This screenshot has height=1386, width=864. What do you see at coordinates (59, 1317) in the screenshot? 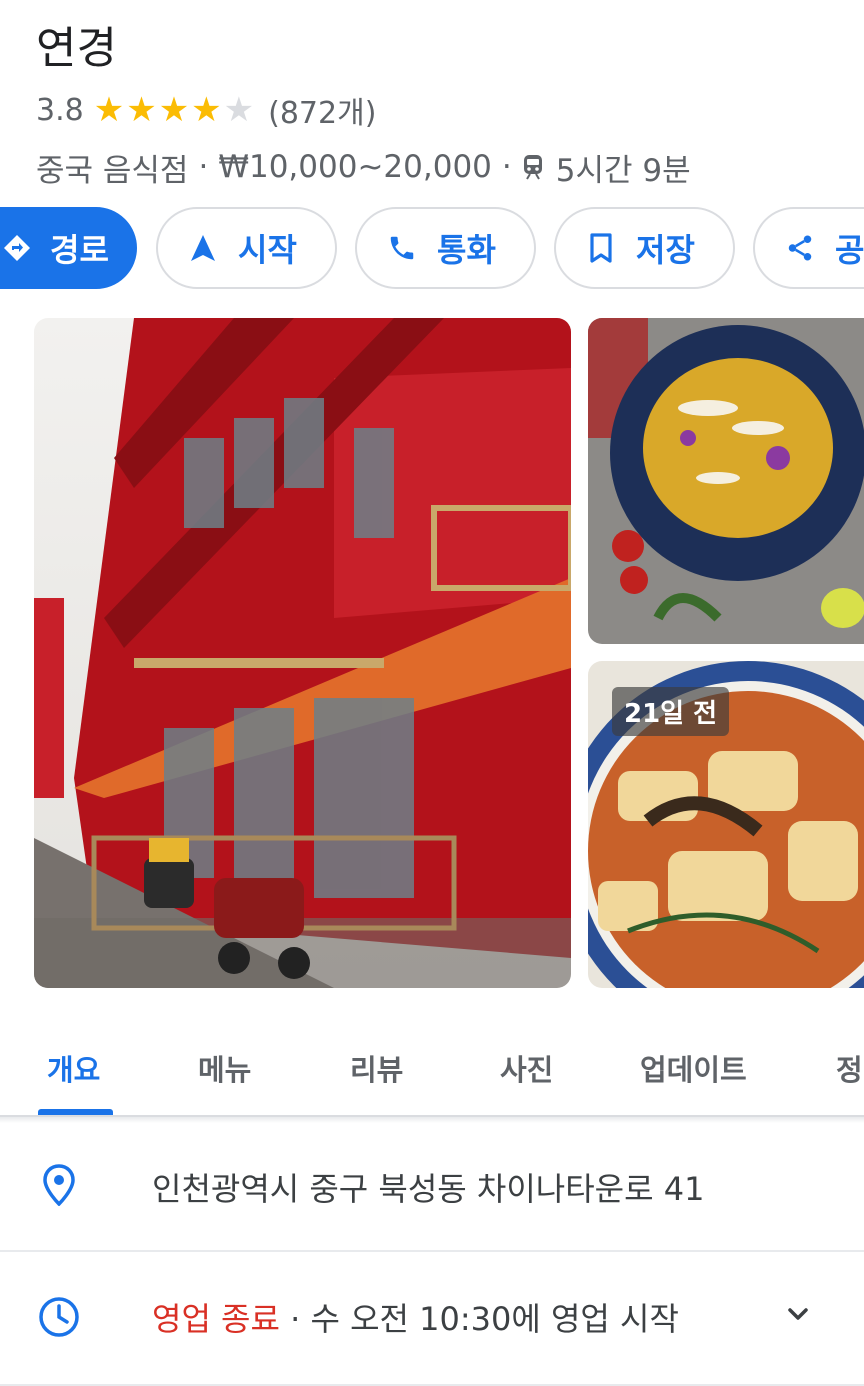
I see `clock-icon` at bounding box center [59, 1317].